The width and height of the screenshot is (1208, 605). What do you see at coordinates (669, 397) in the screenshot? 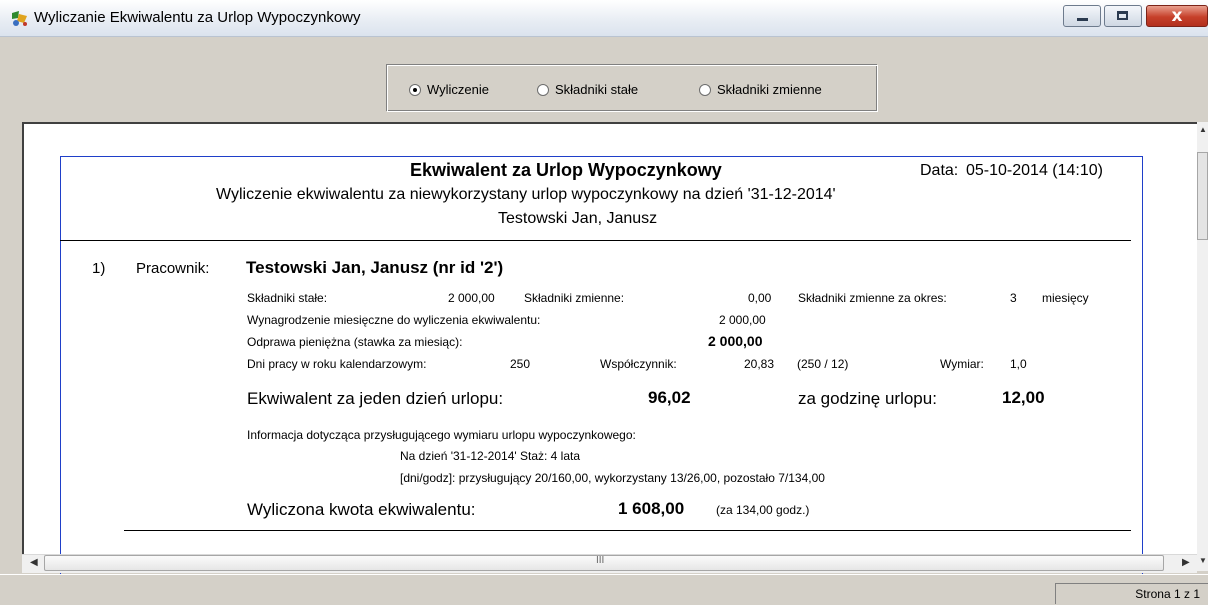
I see `day-equivalent-value: 96,02` at bounding box center [669, 397].